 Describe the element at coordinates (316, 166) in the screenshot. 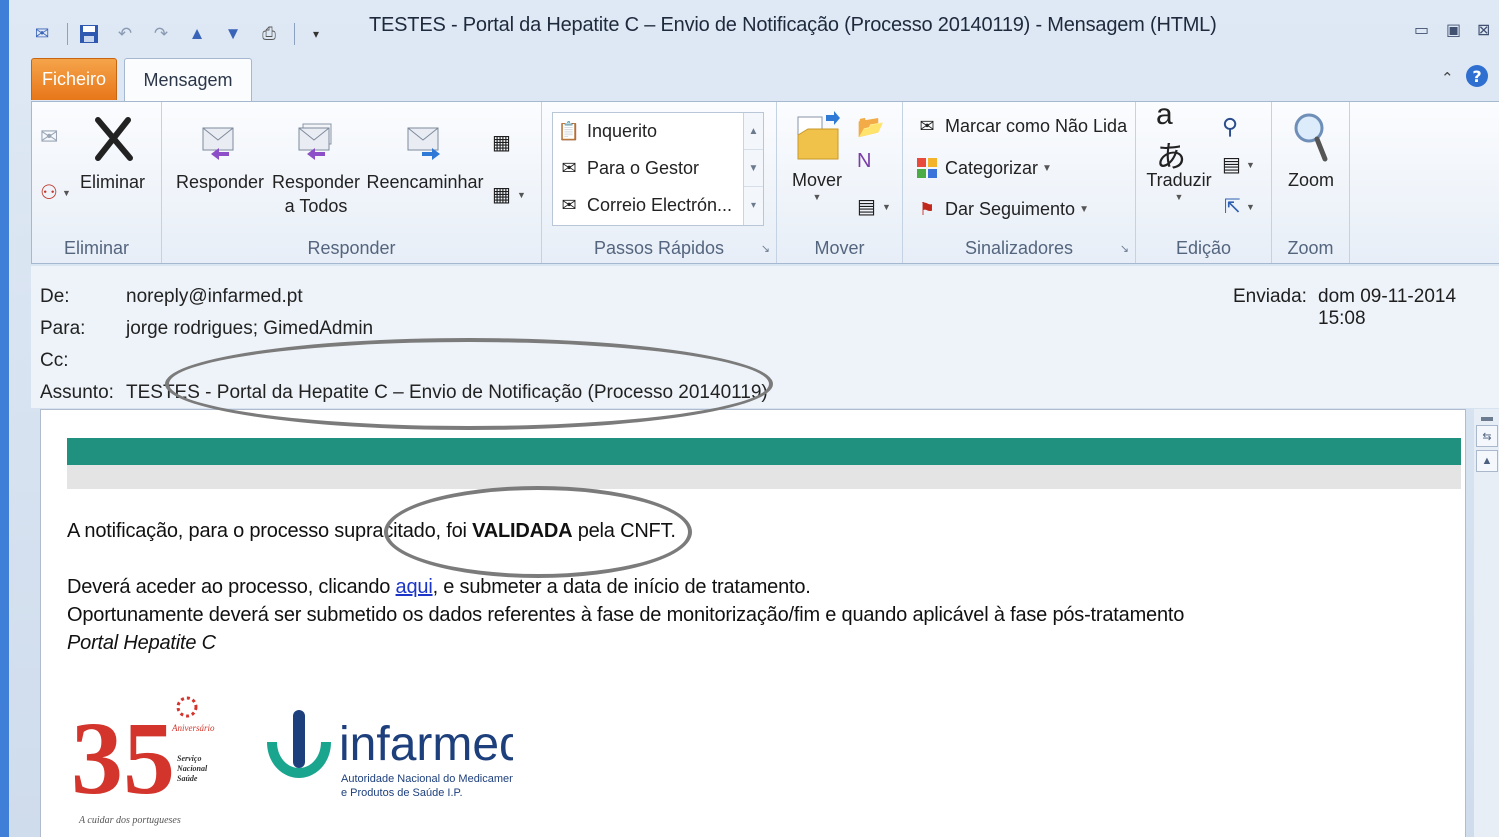

I see `reply-all-button: Responder a Todos` at that location.